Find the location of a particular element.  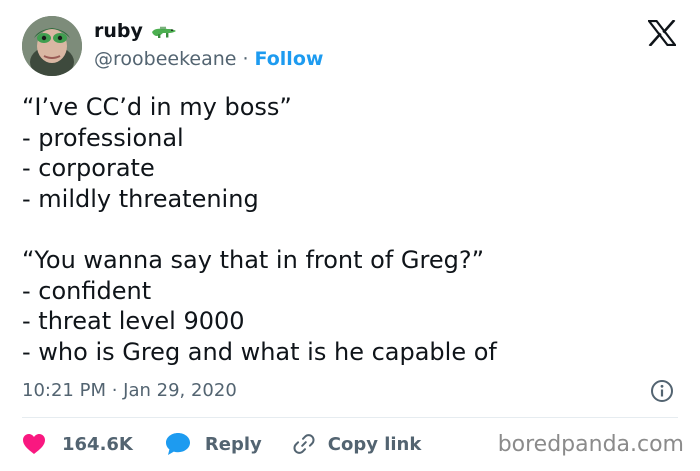

x-logo-icon is located at coordinates (662, 33).